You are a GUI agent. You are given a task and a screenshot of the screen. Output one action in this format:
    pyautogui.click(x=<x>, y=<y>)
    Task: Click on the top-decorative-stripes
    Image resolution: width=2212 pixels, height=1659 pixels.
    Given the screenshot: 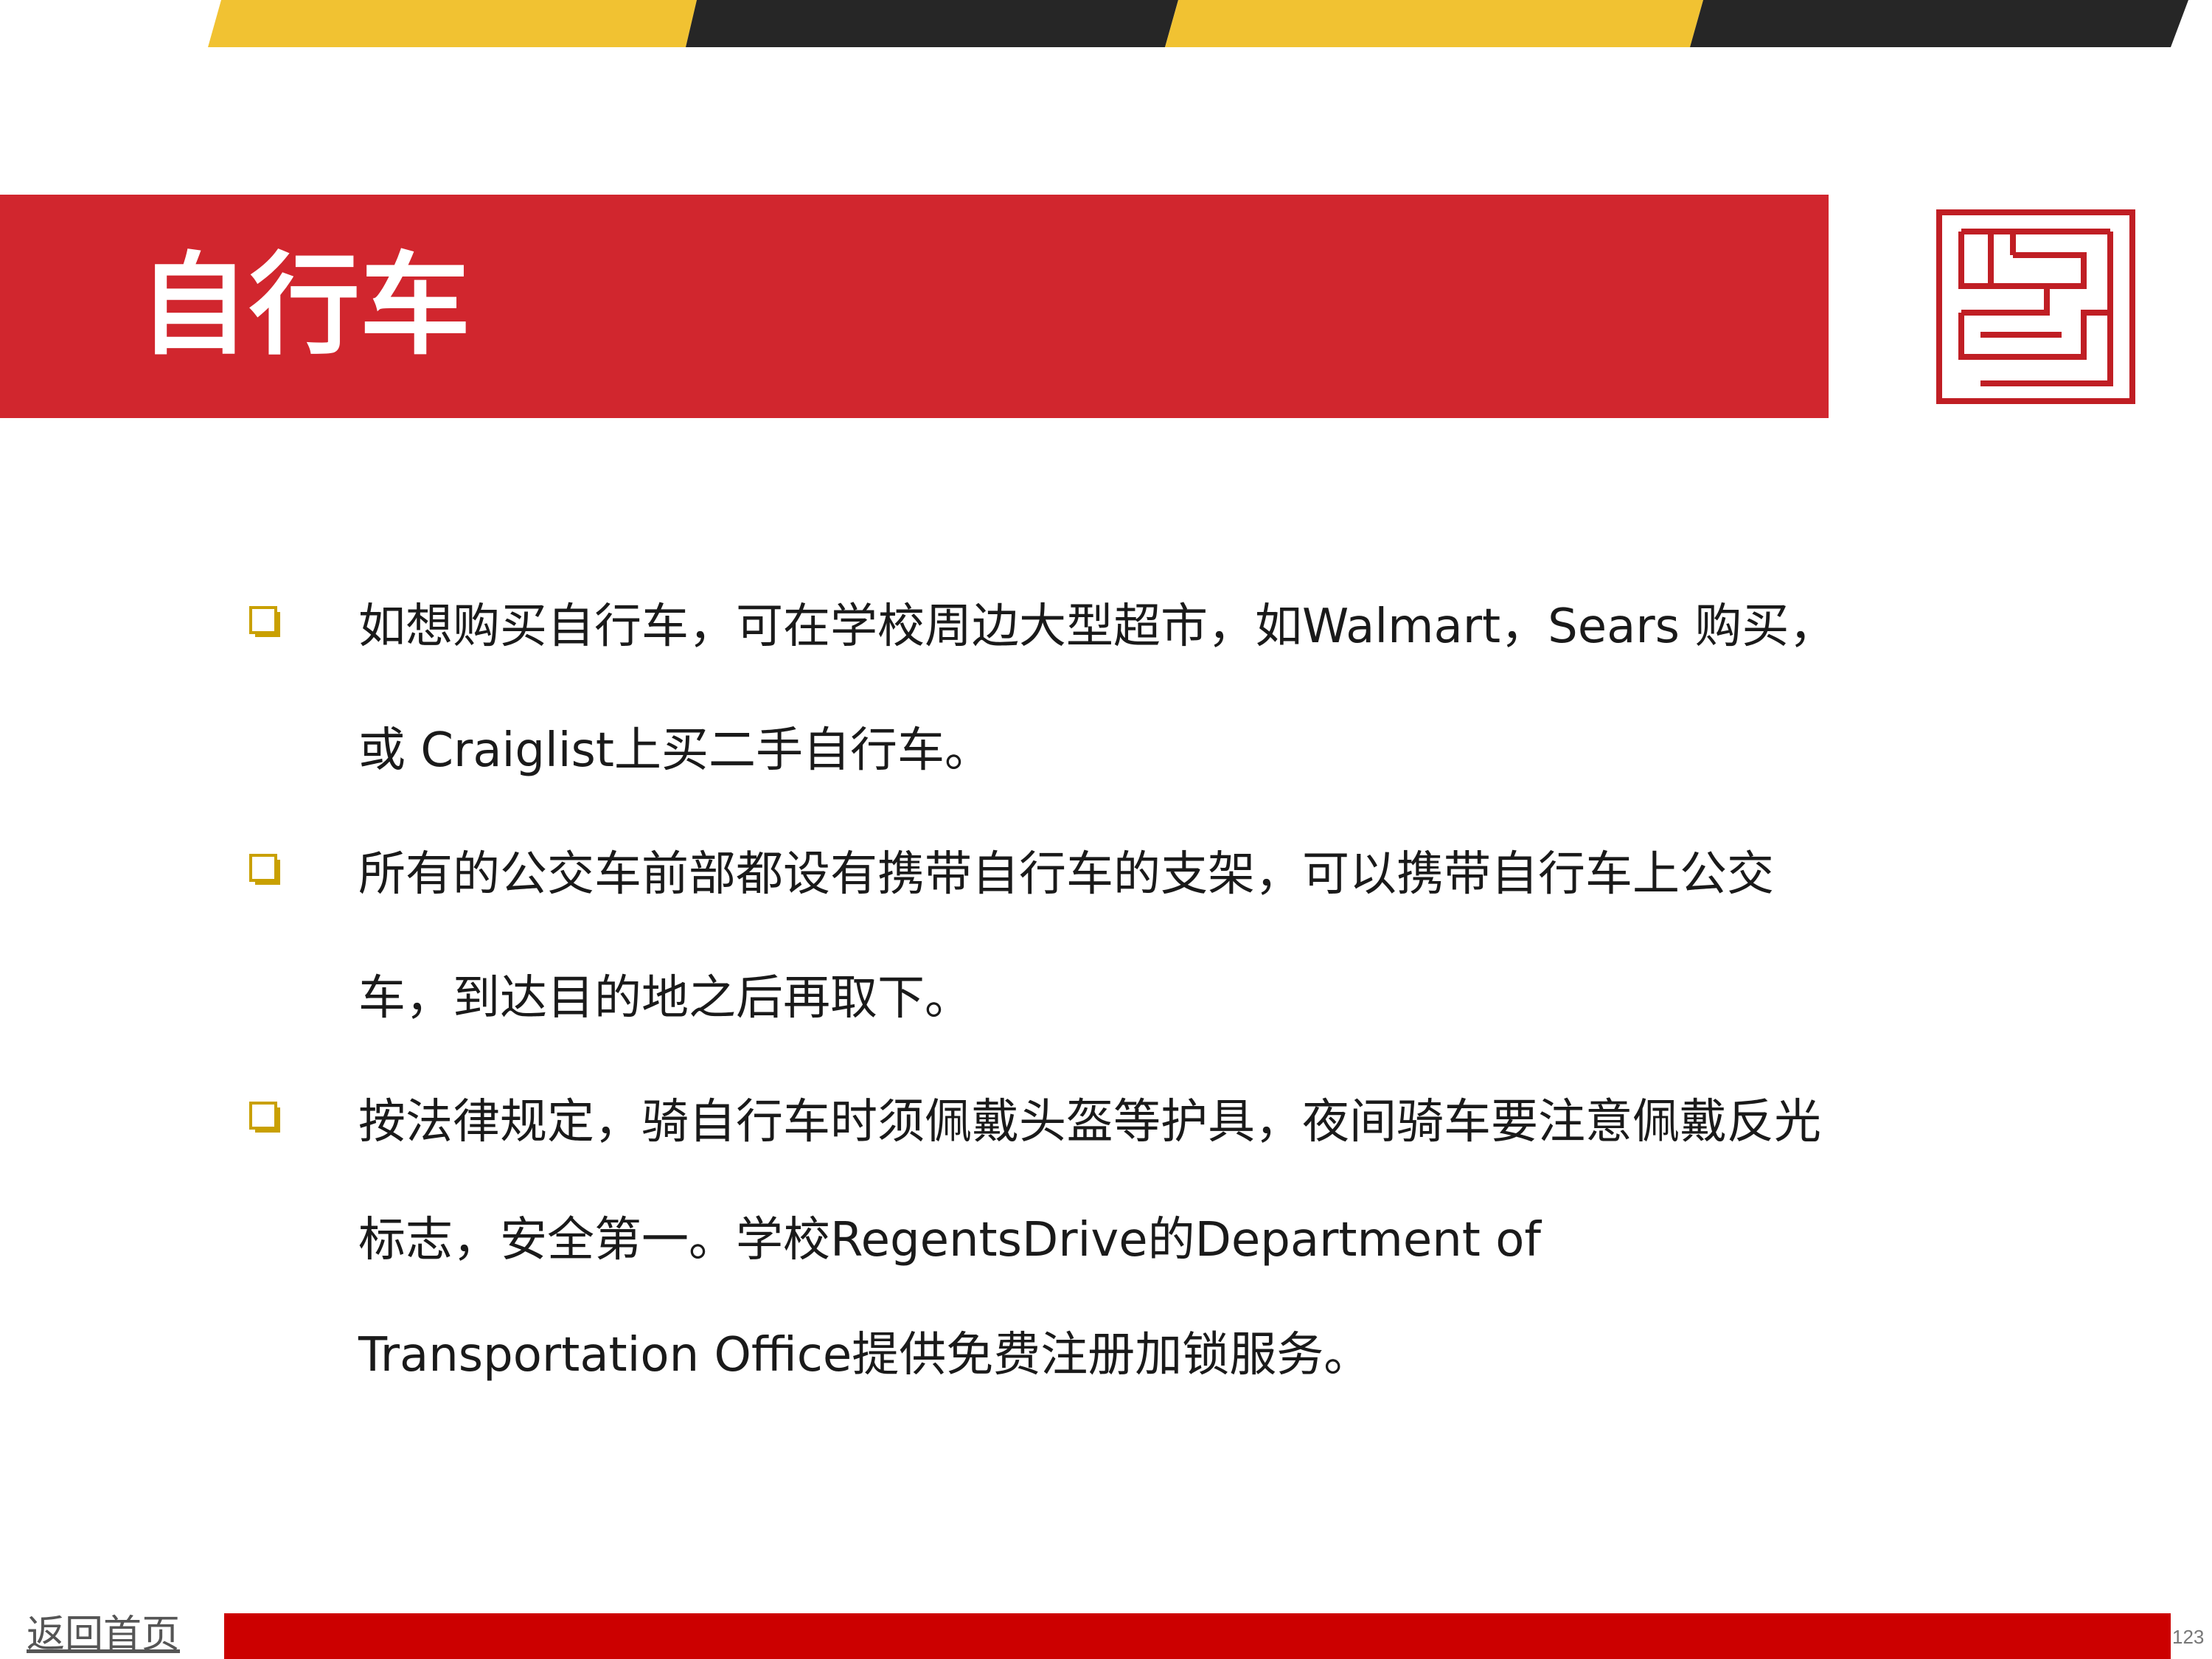 What is the action you would take?
    pyautogui.click(x=1198, y=23)
    